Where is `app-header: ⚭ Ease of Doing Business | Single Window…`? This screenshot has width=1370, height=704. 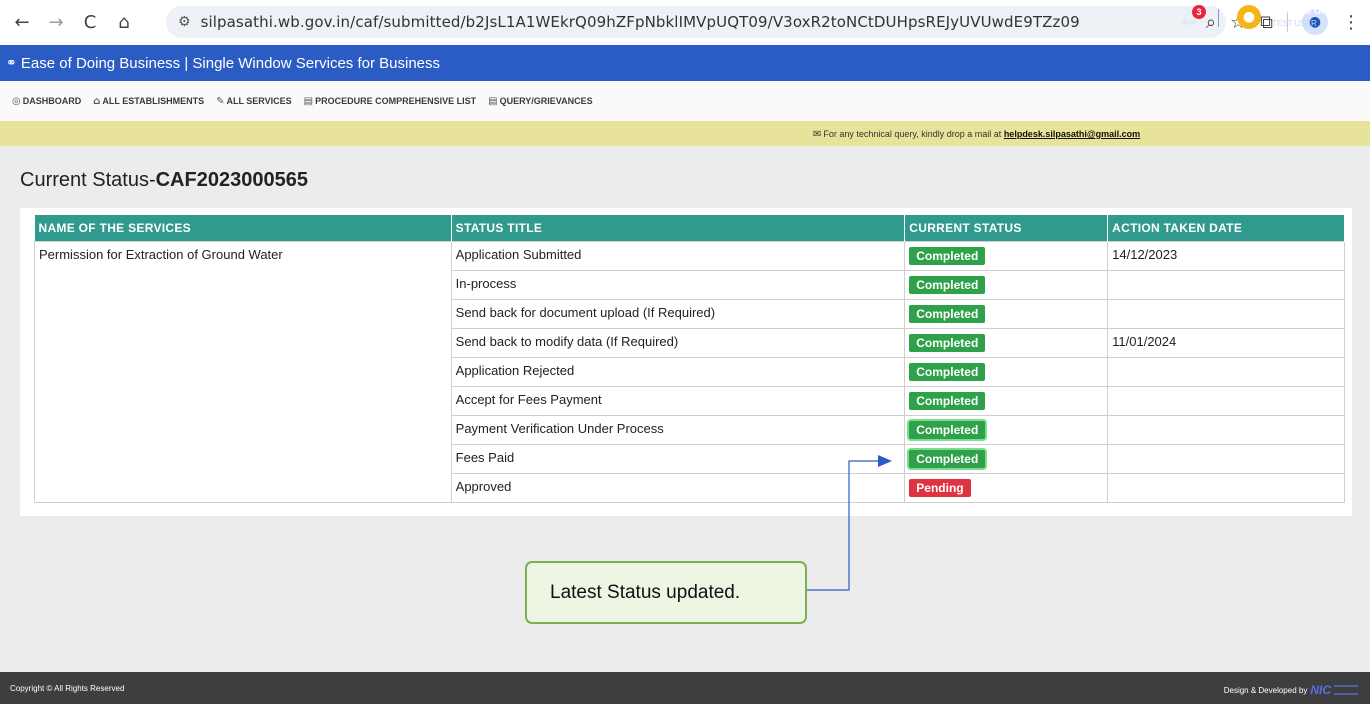 app-header: ⚭ Ease of Doing Business | Single Window… is located at coordinates (685, 63).